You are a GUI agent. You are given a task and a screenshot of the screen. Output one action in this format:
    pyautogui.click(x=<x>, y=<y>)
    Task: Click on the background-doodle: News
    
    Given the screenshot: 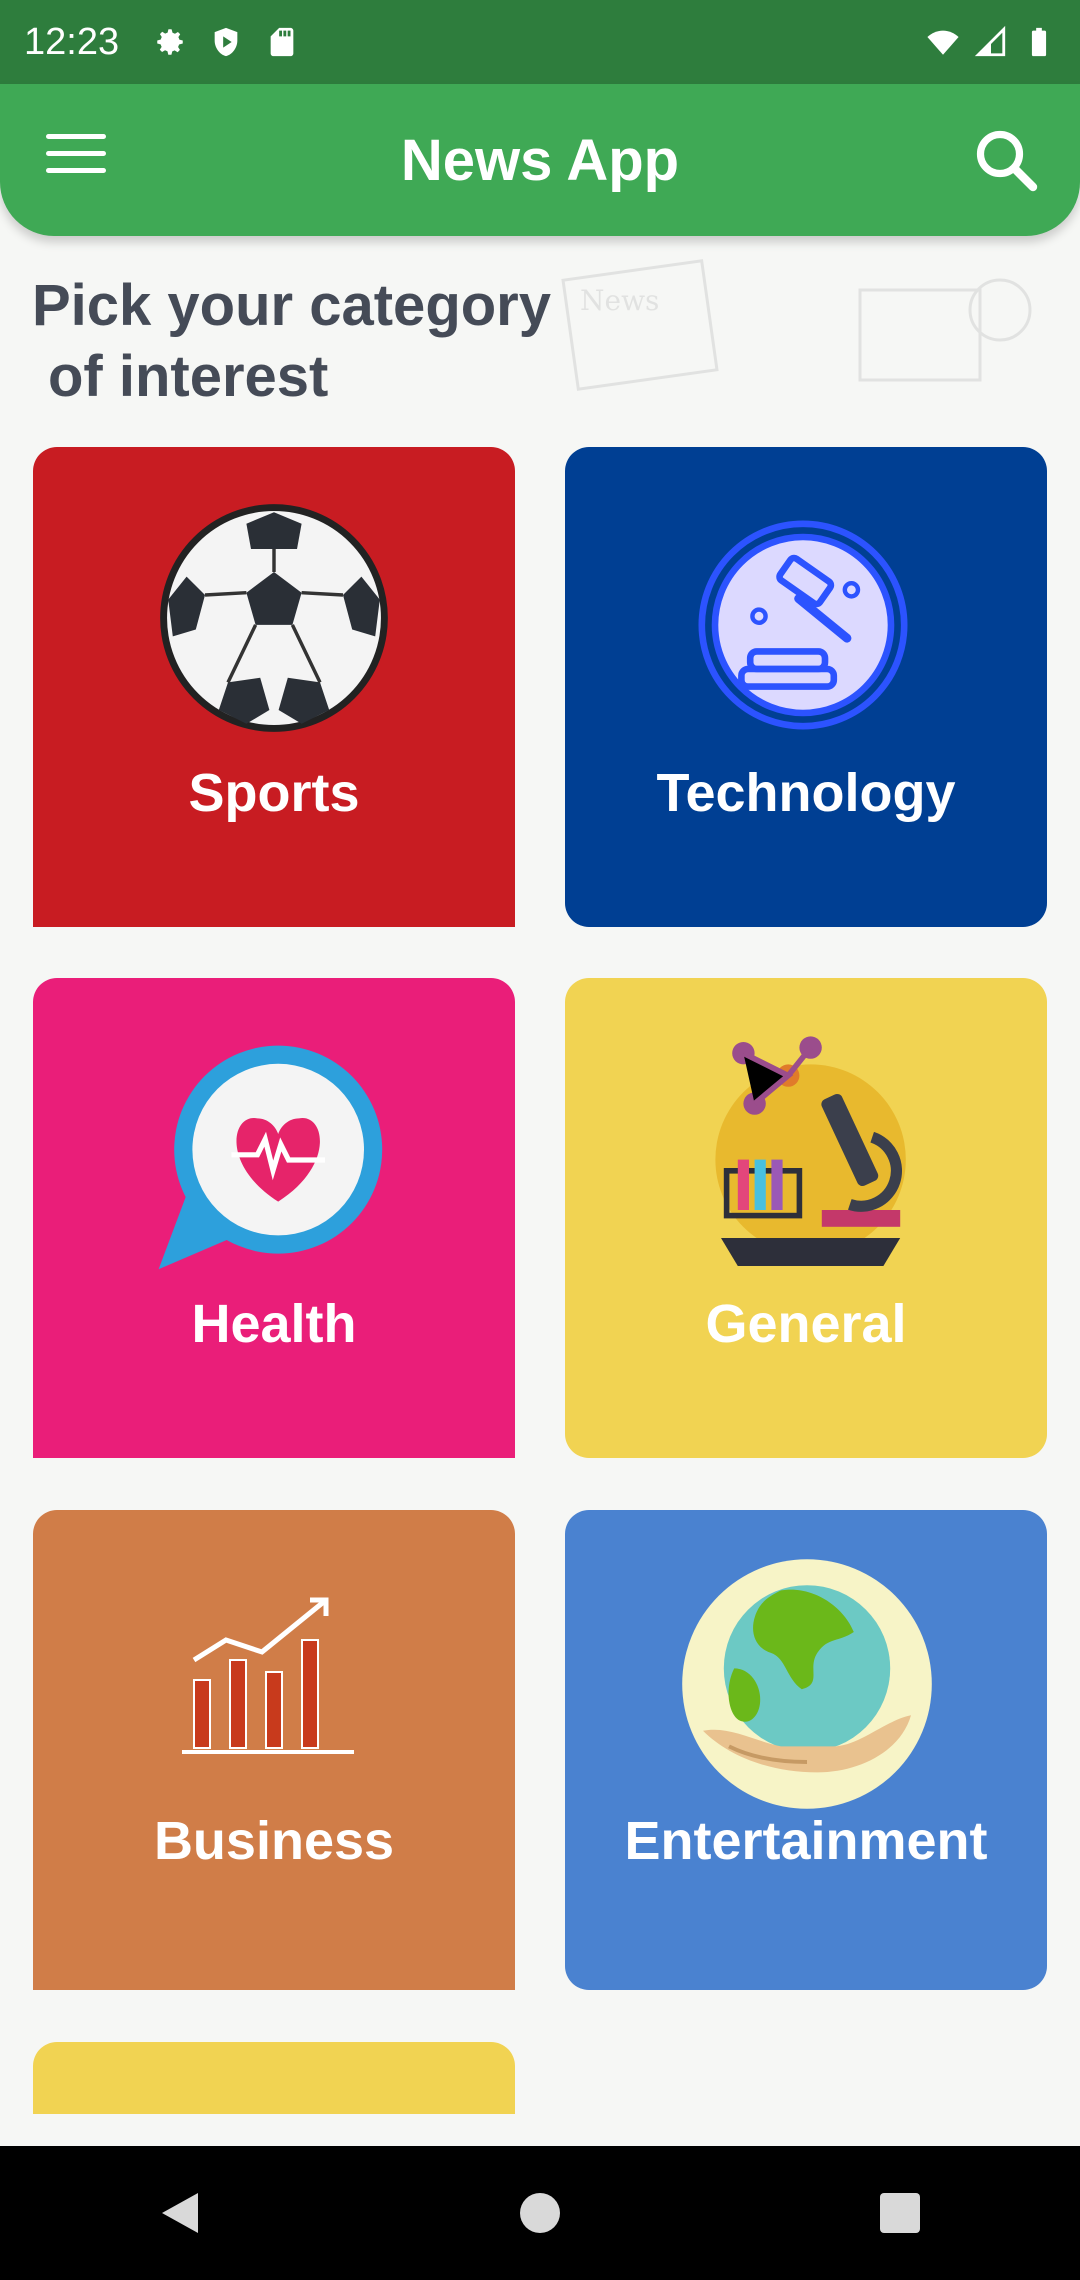 What is the action you would take?
    pyautogui.click(x=796, y=325)
    